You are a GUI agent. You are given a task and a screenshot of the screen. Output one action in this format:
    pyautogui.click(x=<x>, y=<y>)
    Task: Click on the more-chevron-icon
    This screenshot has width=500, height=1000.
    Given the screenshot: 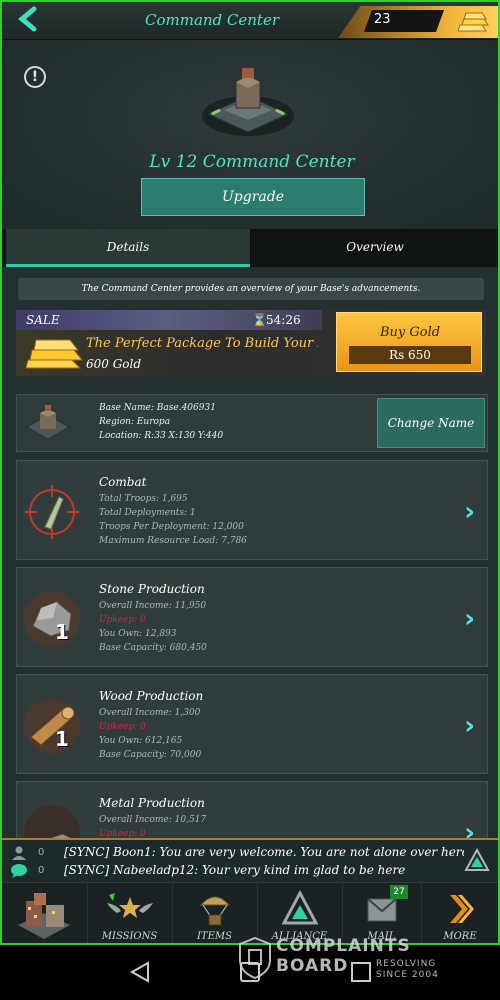 What is the action you would take?
    pyautogui.click(x=462, y=909)
    